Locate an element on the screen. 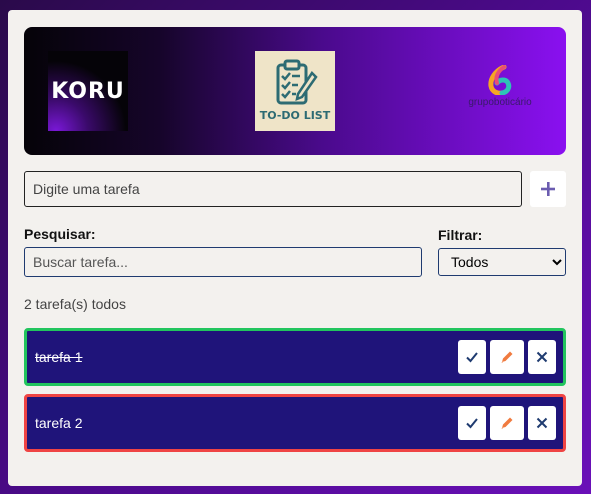  add-task-button is located at coordinates (548, 189).